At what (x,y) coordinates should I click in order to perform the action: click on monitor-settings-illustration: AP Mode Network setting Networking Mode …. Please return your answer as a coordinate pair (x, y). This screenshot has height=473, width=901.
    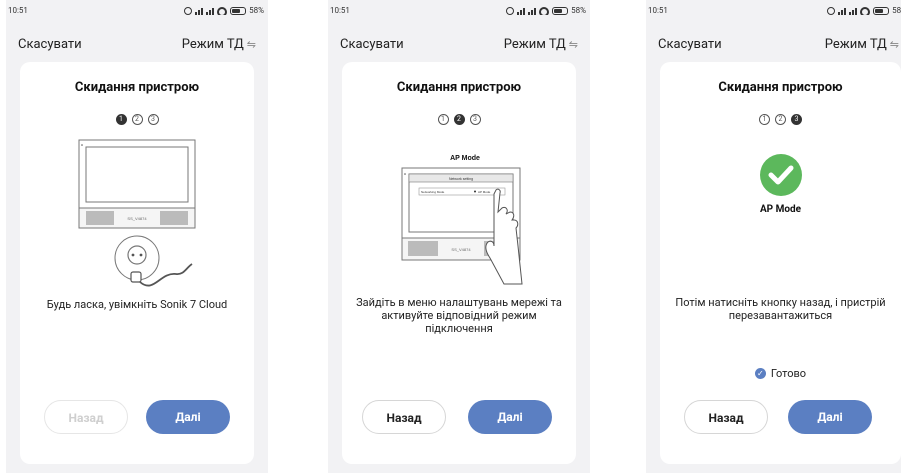
    Looking at the image, I should click on (462, 220).